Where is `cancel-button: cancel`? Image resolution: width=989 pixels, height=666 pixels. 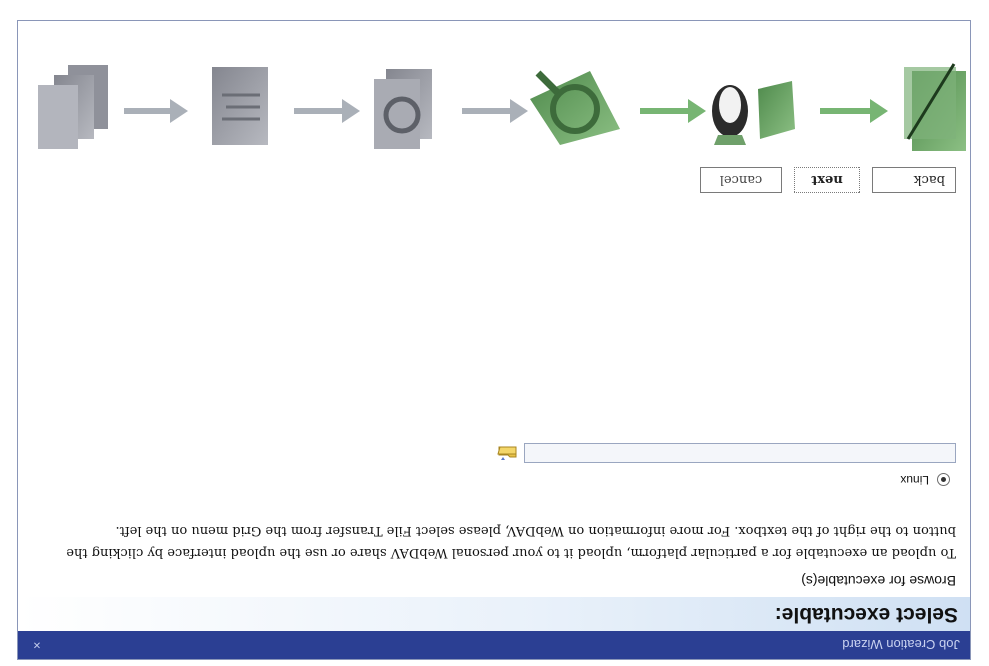
cancel-button: cancel is located at coordinates (741, 180).